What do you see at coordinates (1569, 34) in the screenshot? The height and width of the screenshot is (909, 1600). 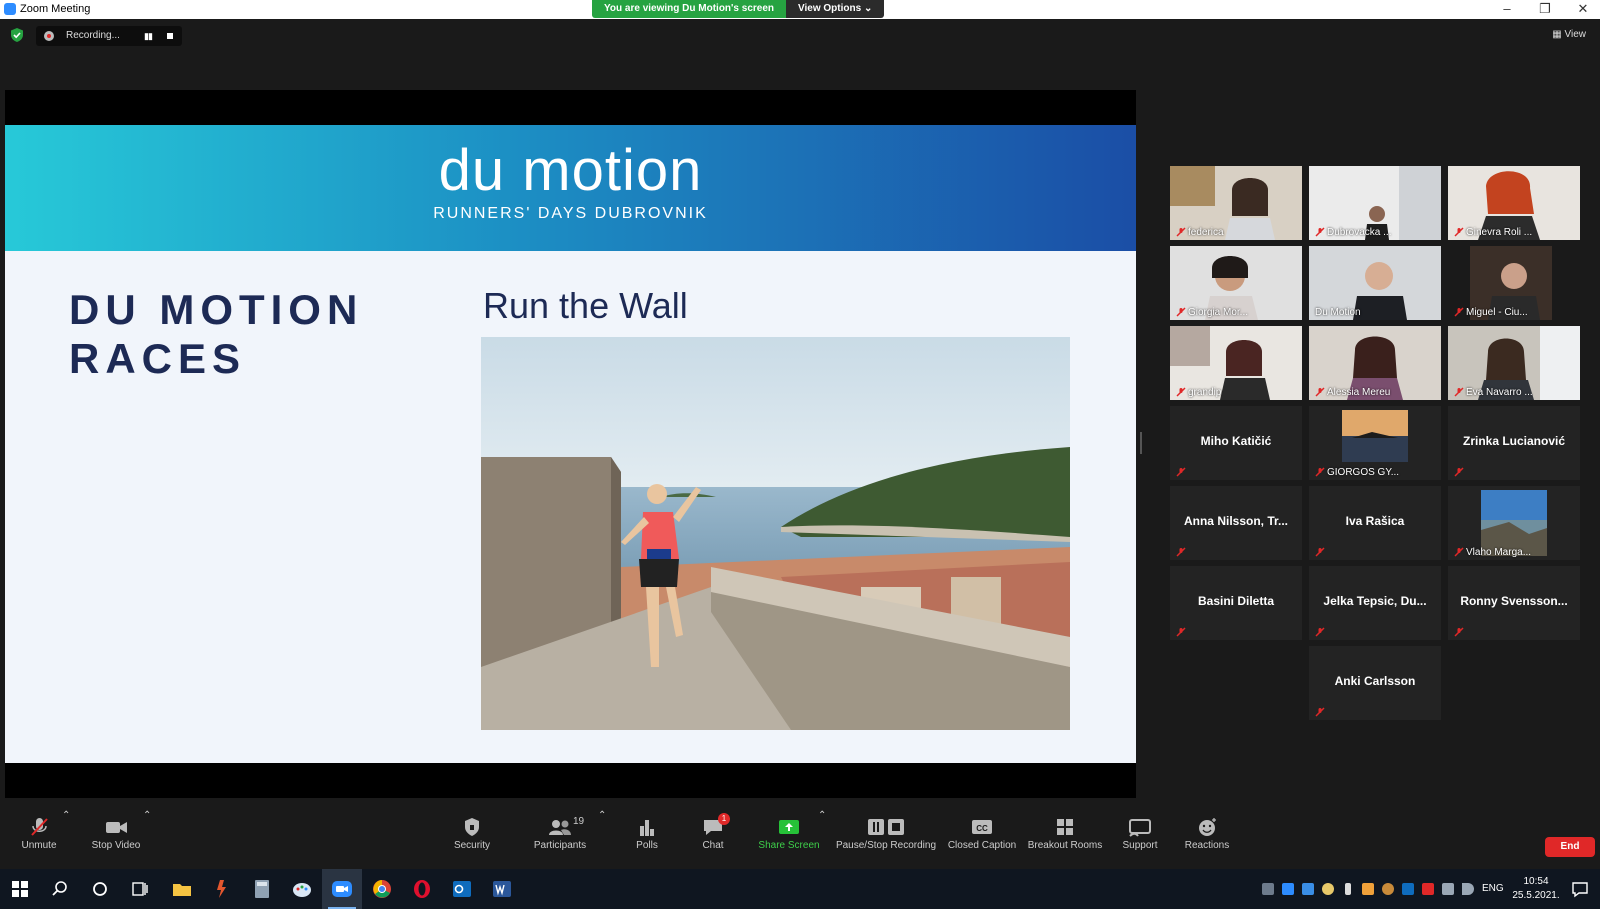 I see `view-button: ▦ View` at bounding box center [1569, 34].